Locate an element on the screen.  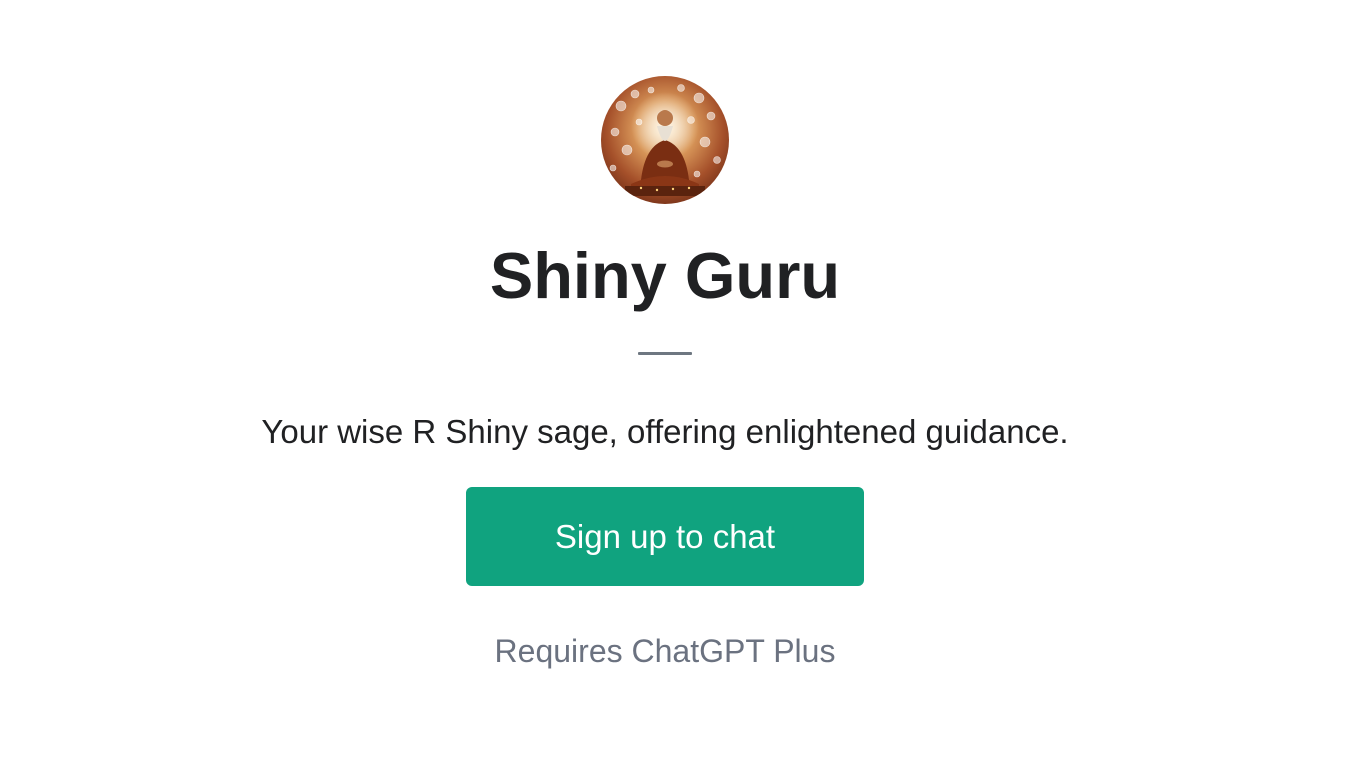
meditating-sage-icon is located at coordinates (665, 140).